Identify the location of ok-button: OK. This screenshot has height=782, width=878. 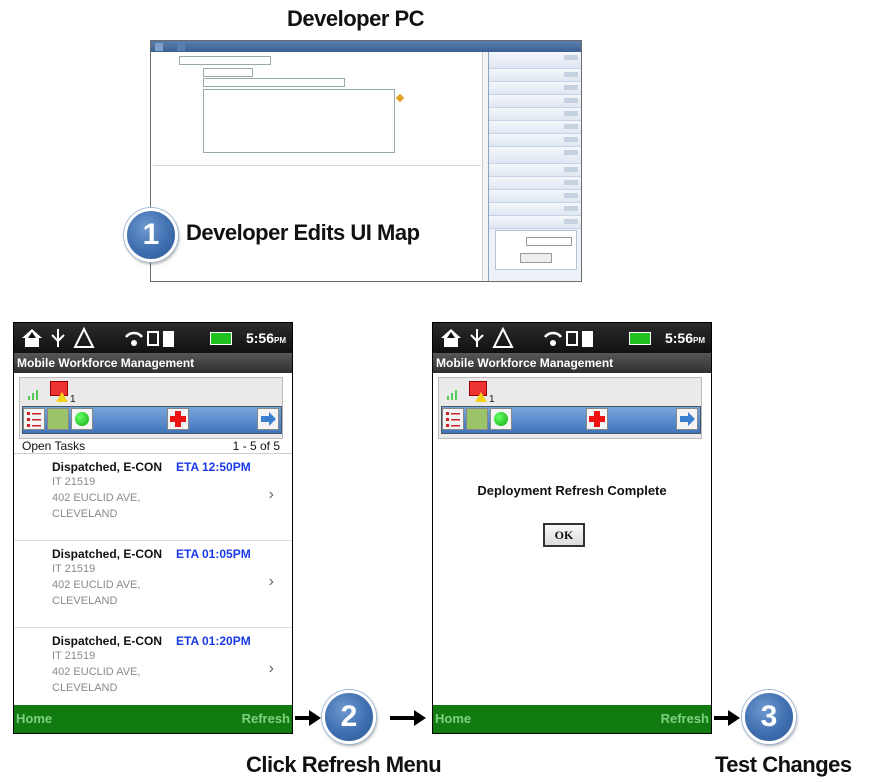
(564, 535).